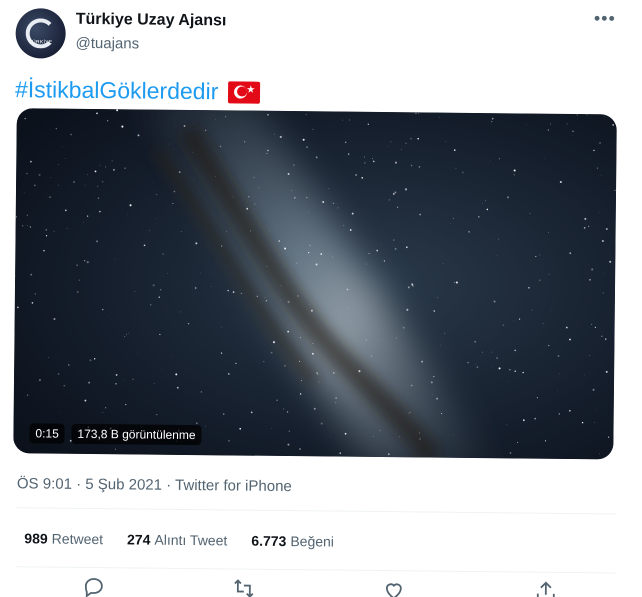 This screenshot has height=597, width=642. I want to click on like-count: 6.773, so click(269, 541).